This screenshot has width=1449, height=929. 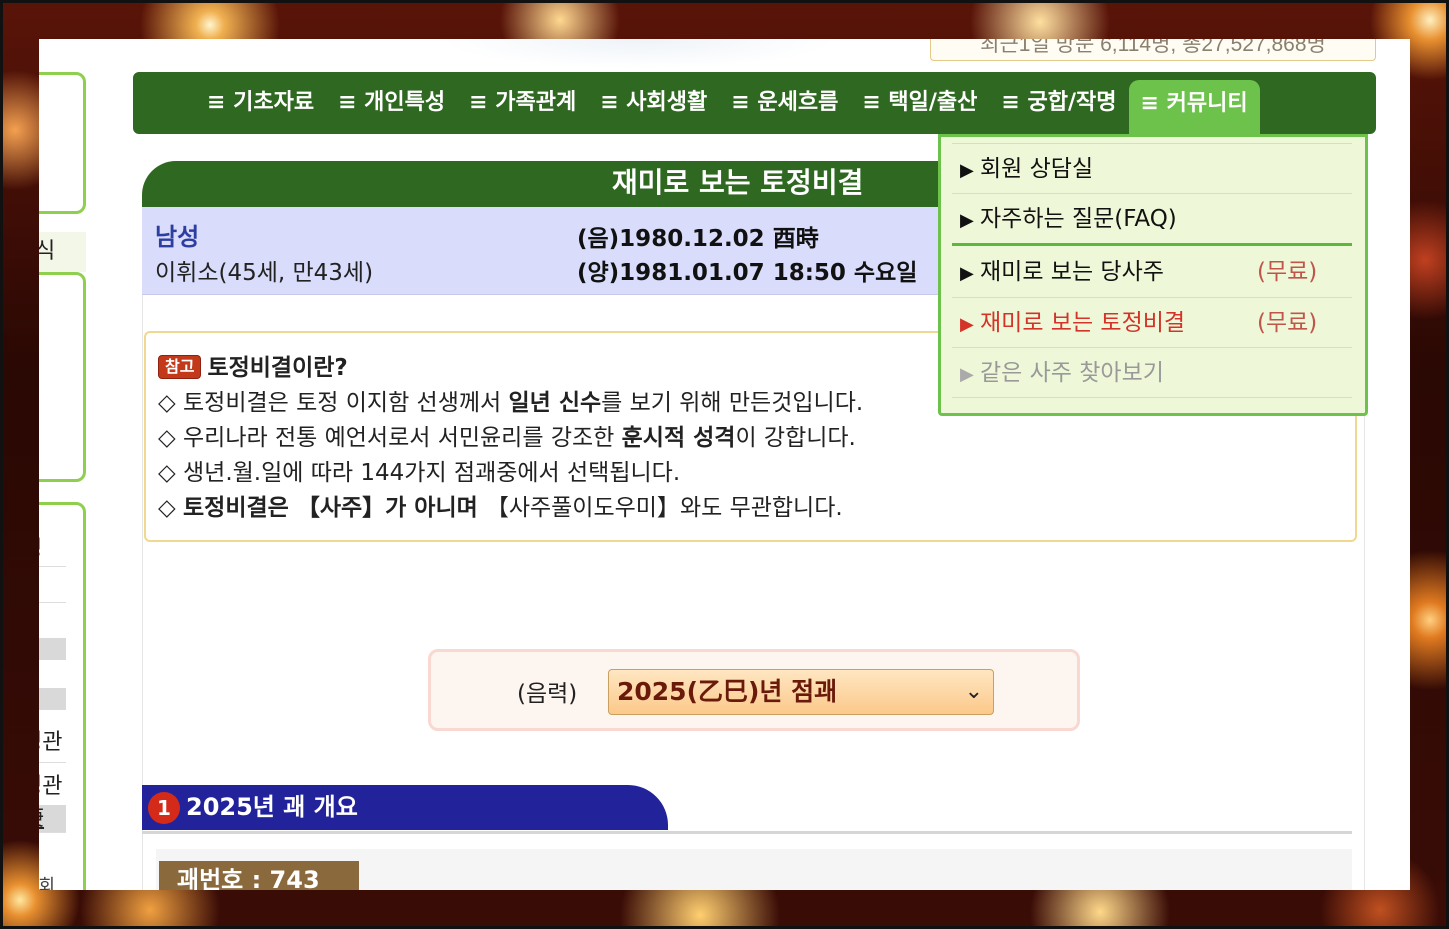 What do you see at coordinates (1152, 244) in the screenshot?
I see `menu-separator` at bounding box center [1152, 244].